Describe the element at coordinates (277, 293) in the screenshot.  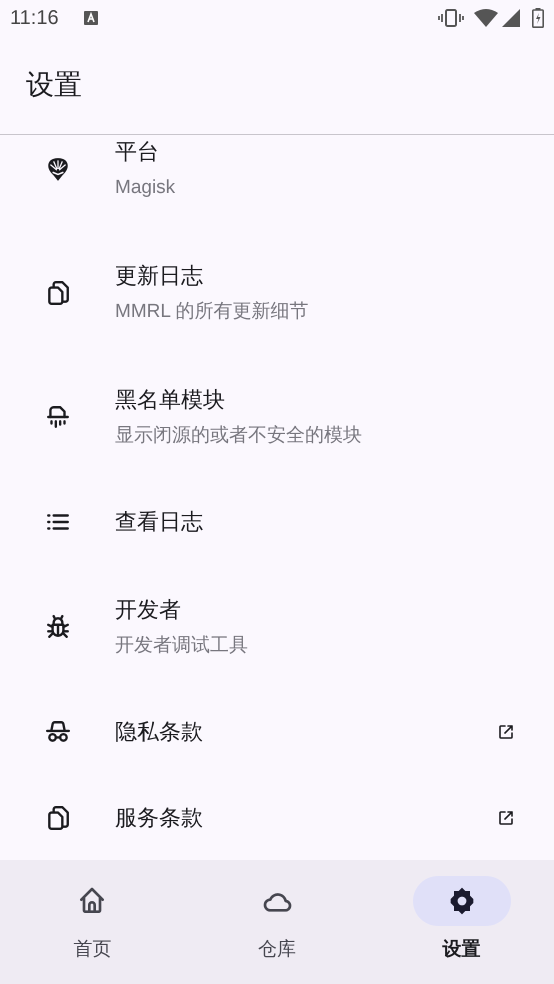
I see `settings-item: 更新日志 MMRL 的所有更新细节` at that location.